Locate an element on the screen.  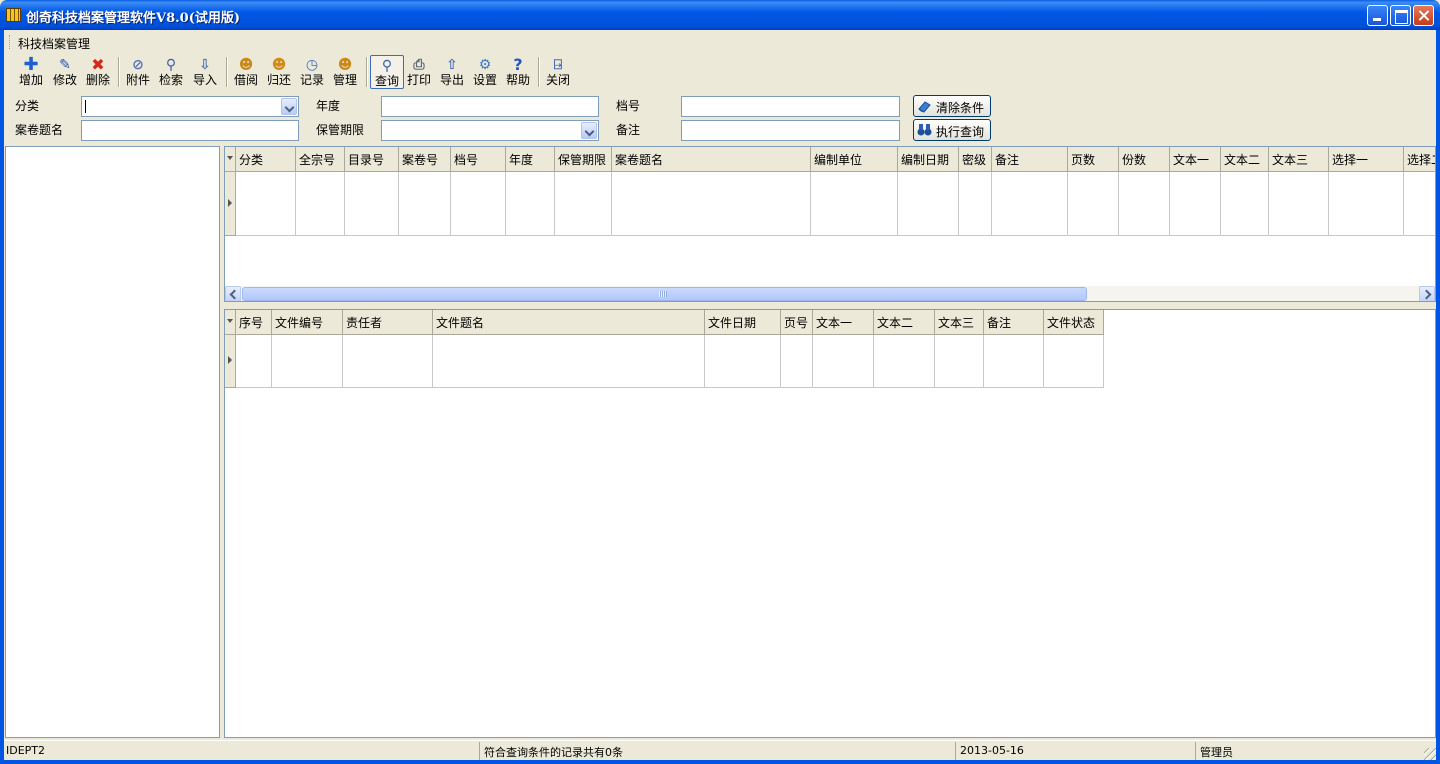
column-header: 分类 is located at coordinates (266, 159).